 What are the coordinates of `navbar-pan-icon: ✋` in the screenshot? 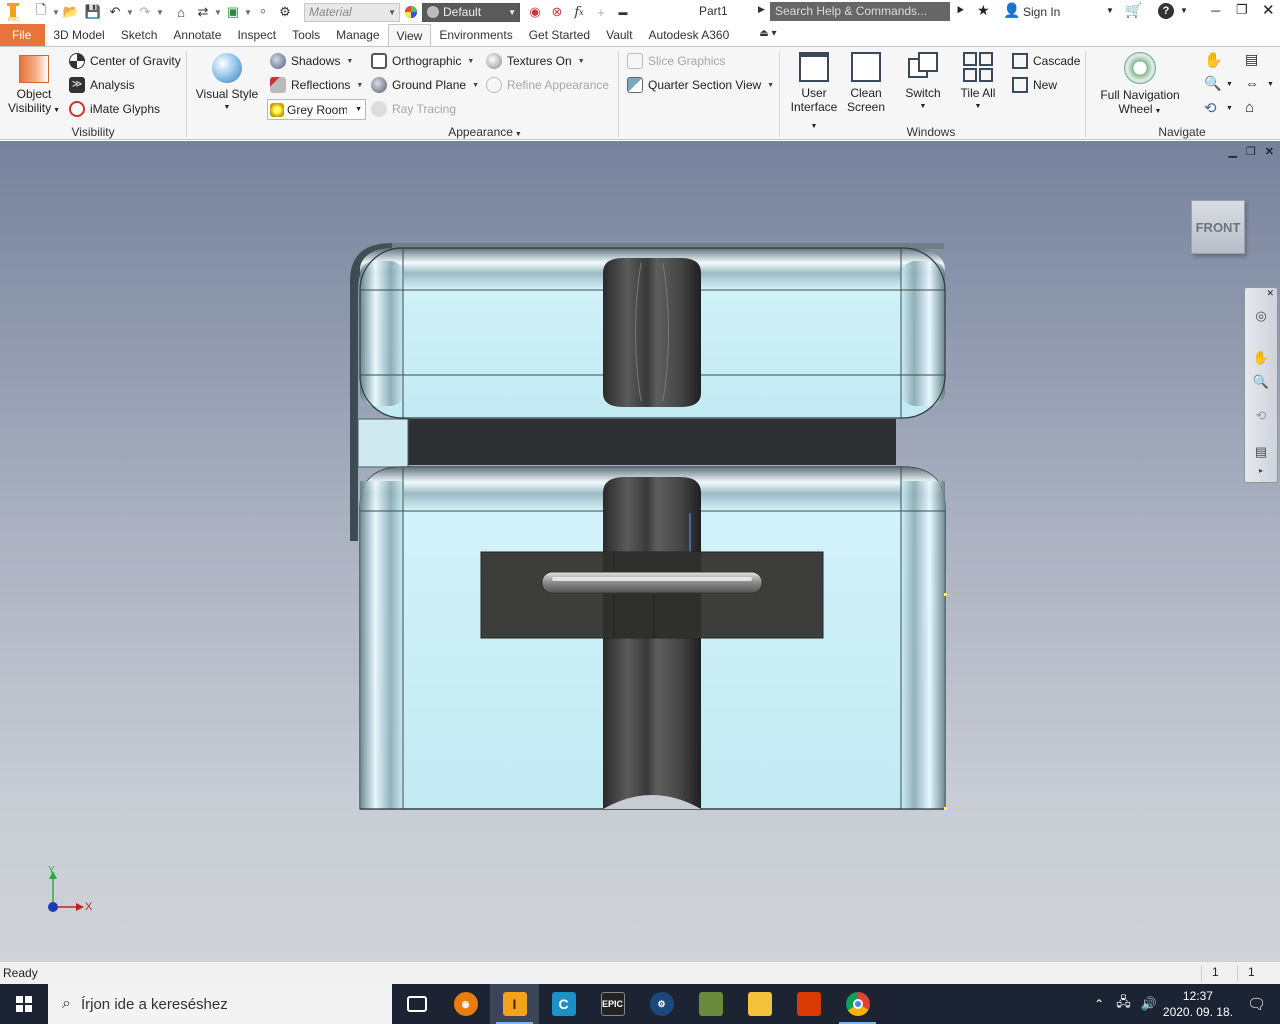 It's located at (1261, 360).